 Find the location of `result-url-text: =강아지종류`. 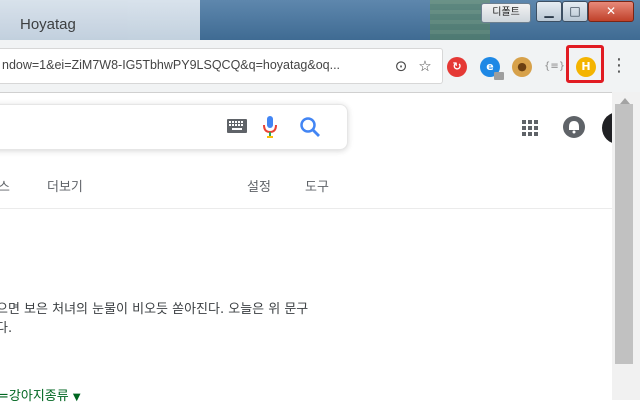

result-url-text: =강아지종류 is located at coordinates (34, 396).